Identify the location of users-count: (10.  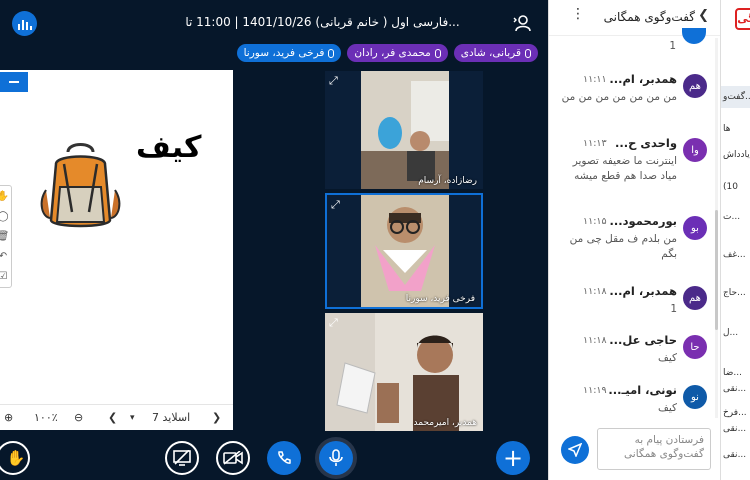
(730, 187).